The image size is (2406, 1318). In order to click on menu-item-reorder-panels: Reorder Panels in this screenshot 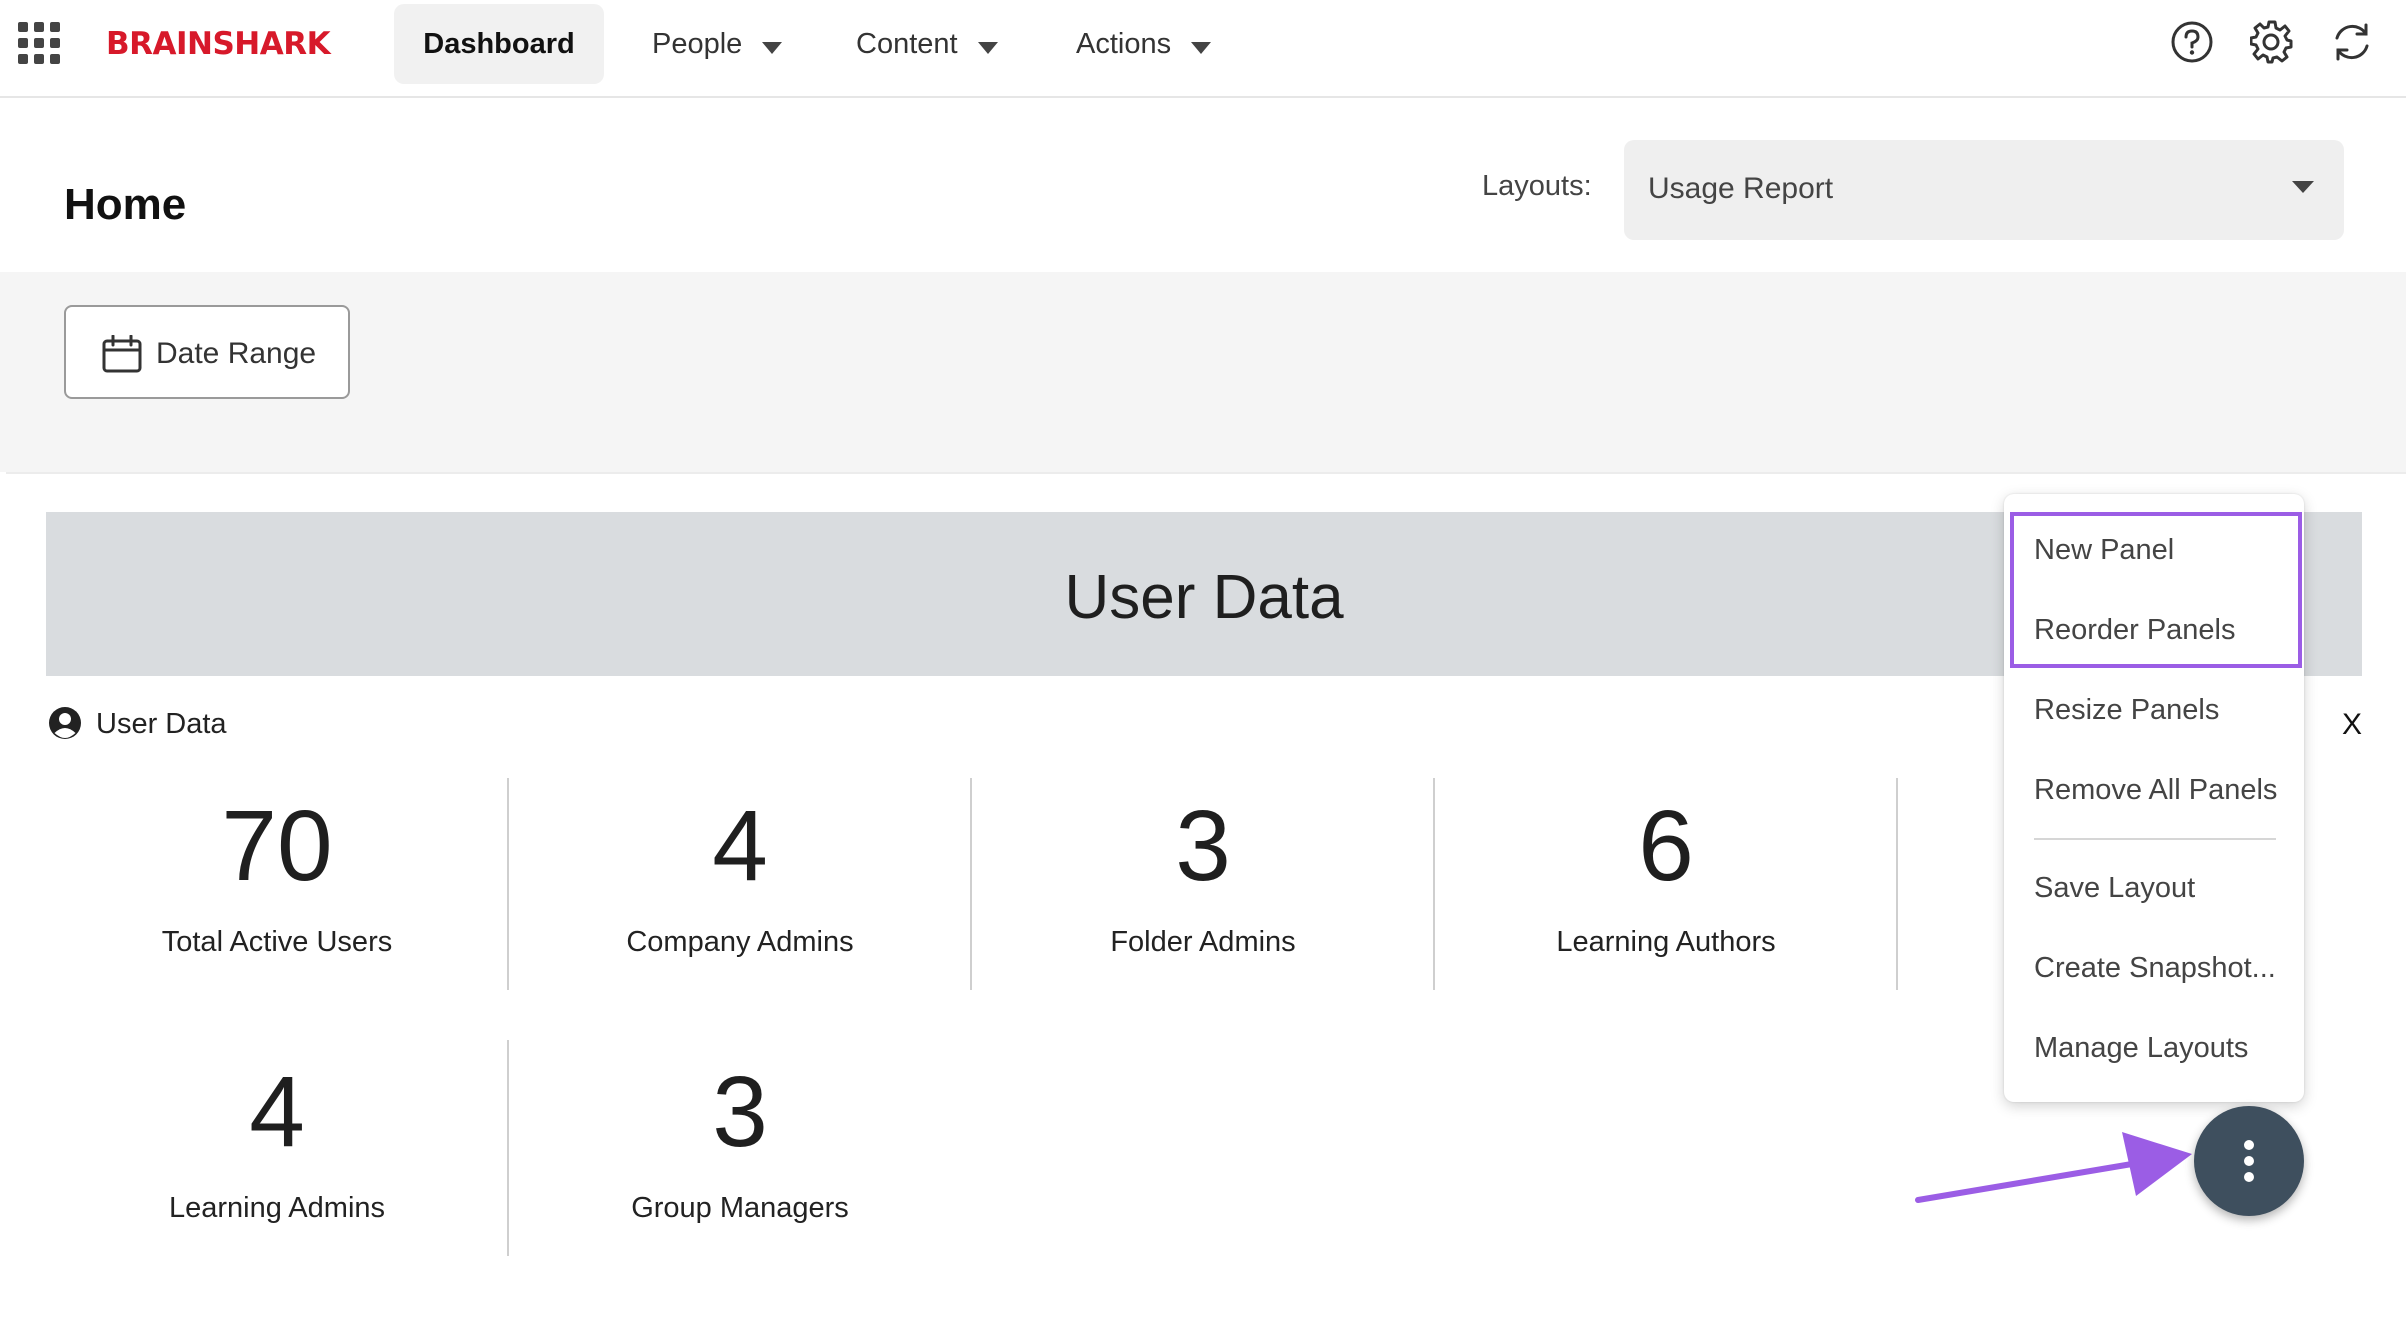, I will do `click(2135, 630)`.